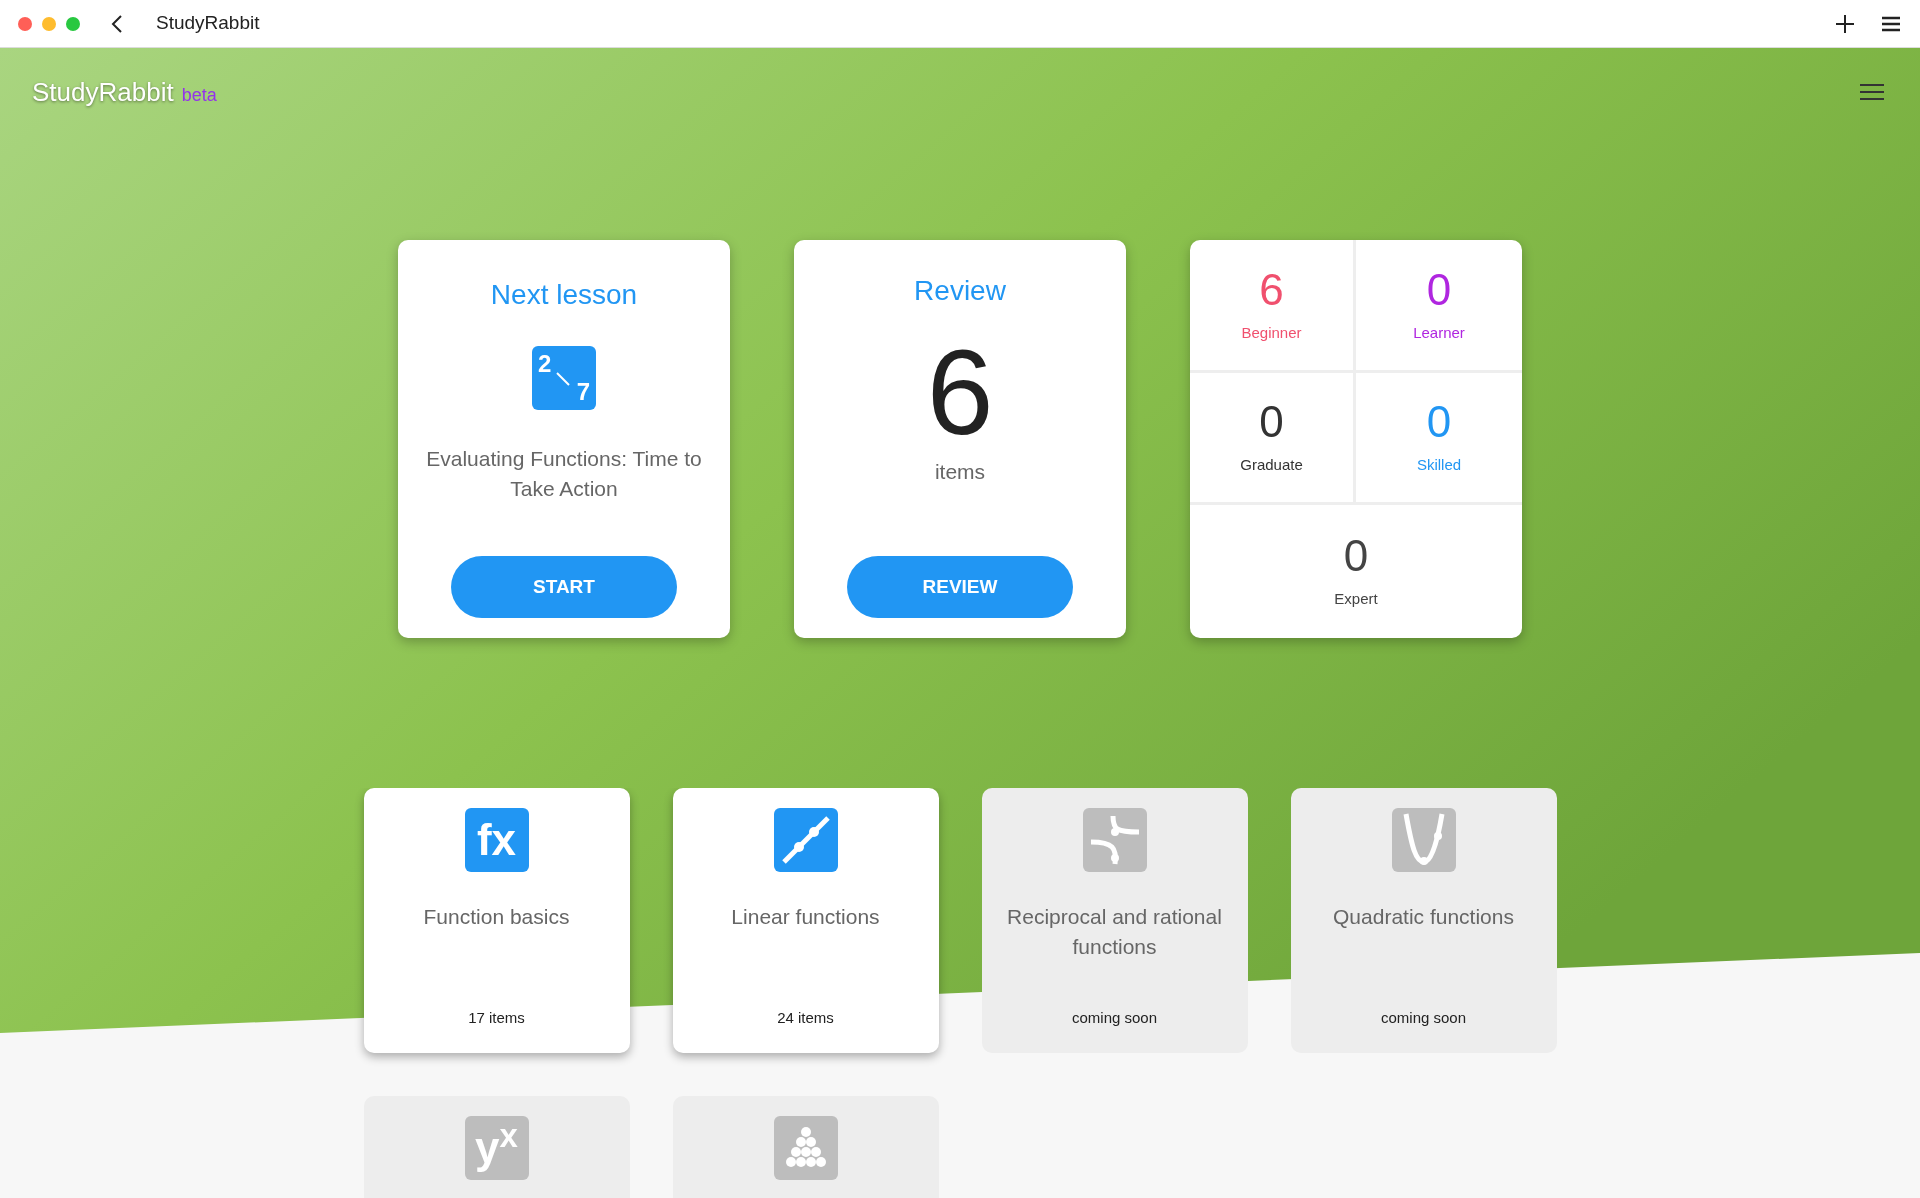 The height and width of the screenshot is (1198, 1920). What do you see at coordinates (199, 95) in the screenshot?
I see `beta-label: beta` at bounding box center [199, 95].